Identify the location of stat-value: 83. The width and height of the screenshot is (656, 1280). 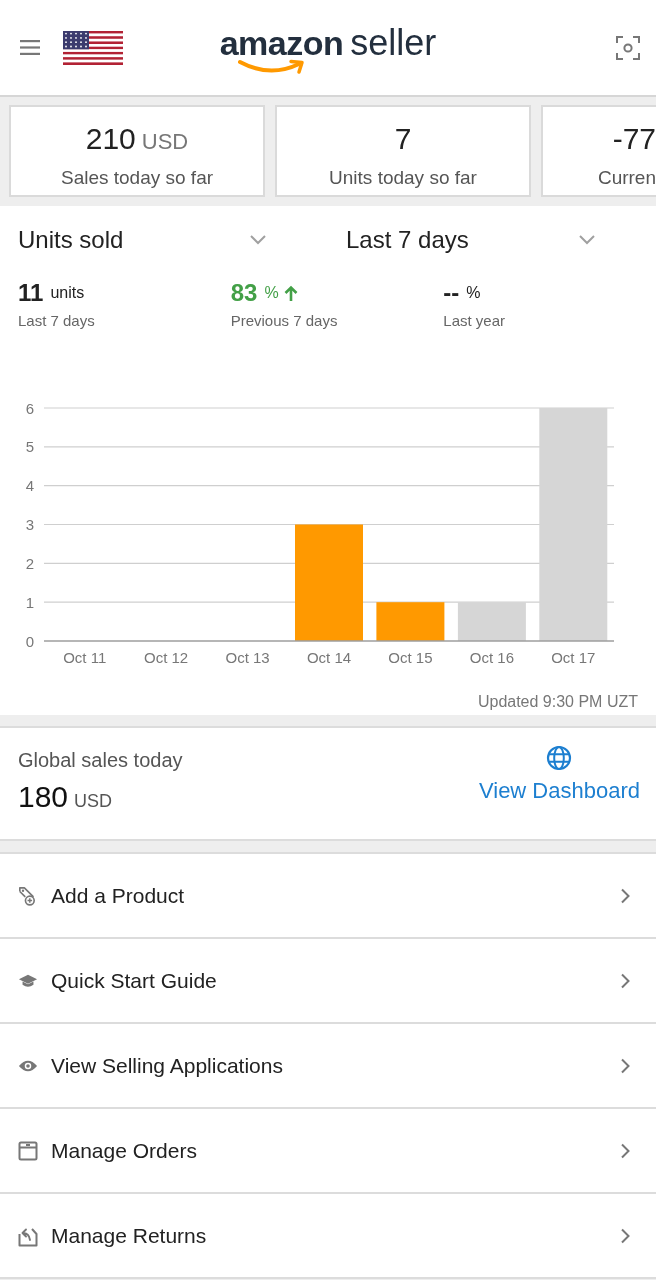
(244, 293).